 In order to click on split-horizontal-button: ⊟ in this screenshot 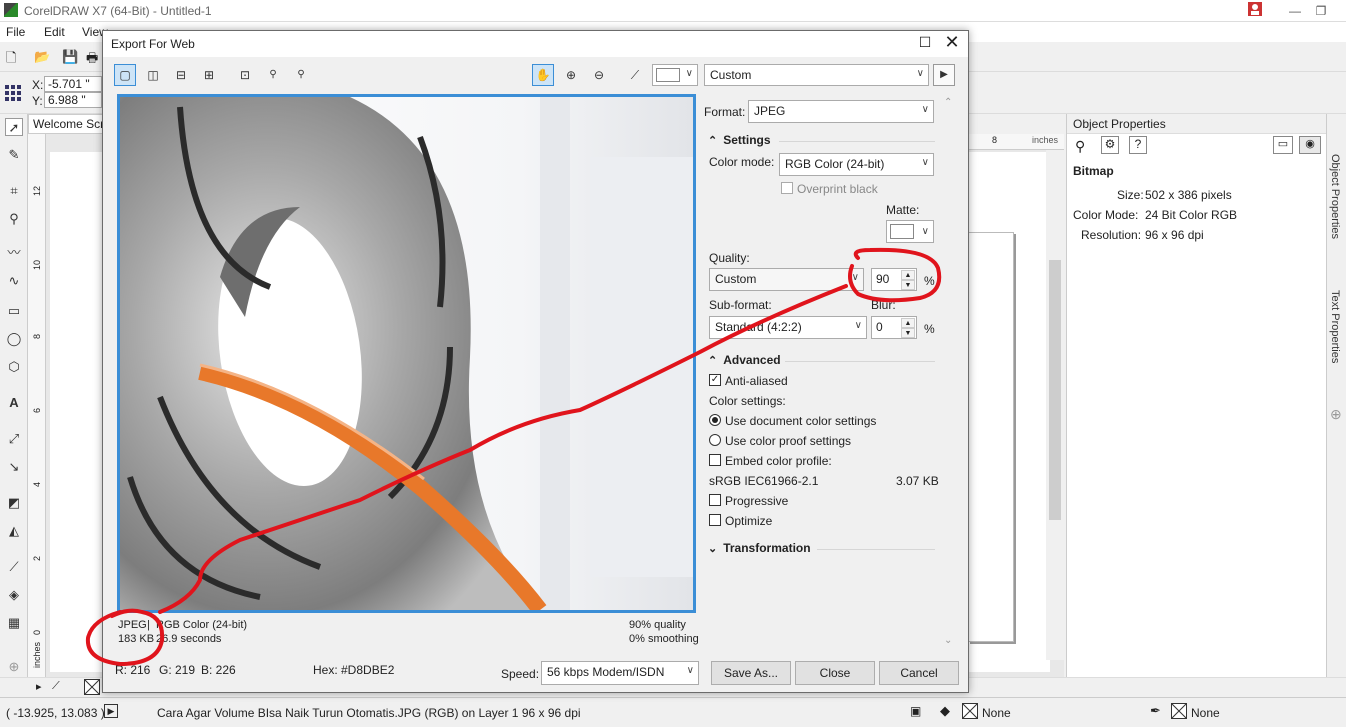, I will do `click(181, 75)`.